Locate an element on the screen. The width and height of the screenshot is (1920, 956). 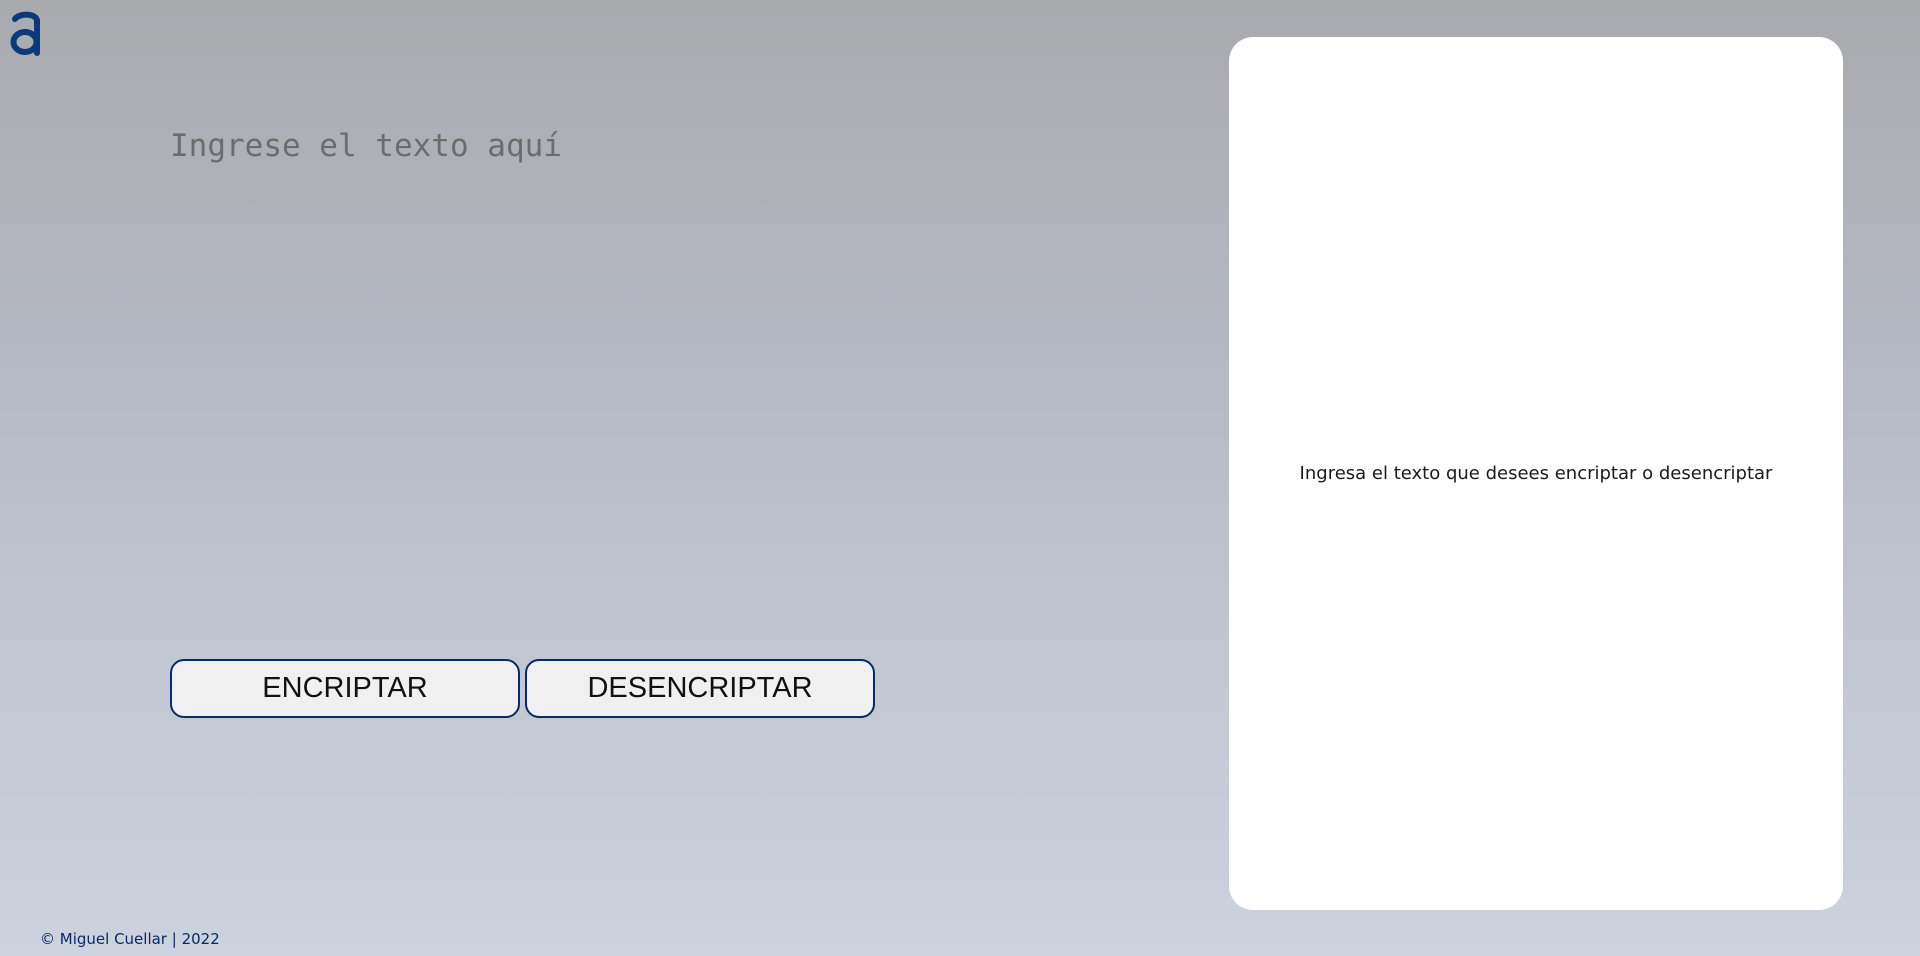
logo-icon is located at coordinates (26, 31).